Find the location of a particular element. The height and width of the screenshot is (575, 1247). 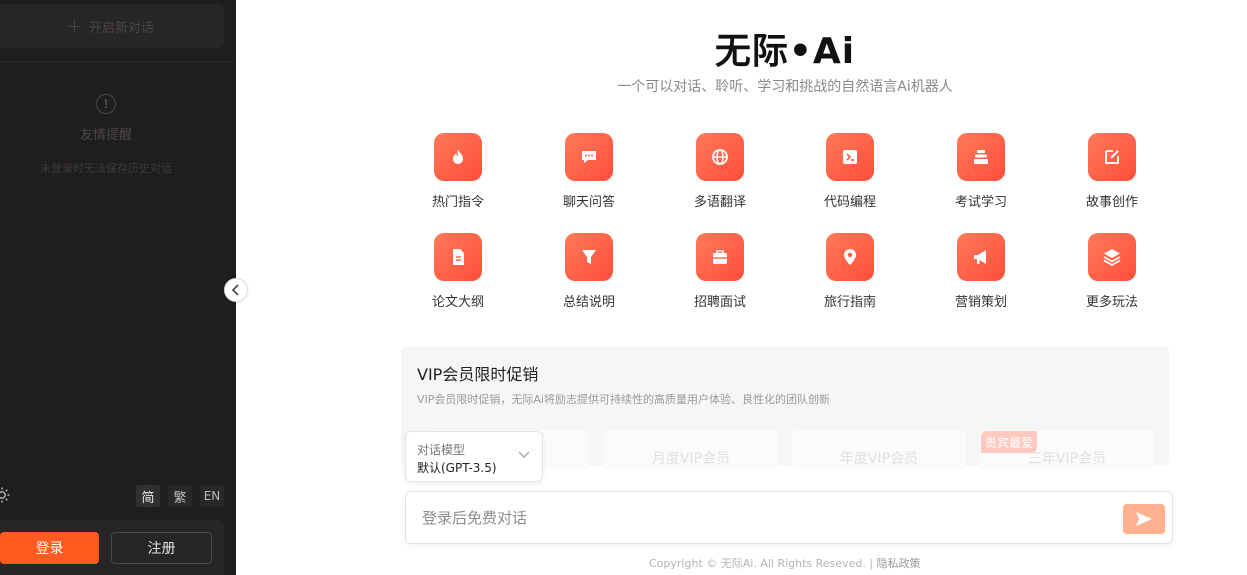

feature-chat-qa: 聊天问答 is located at coordinates (589, 171).